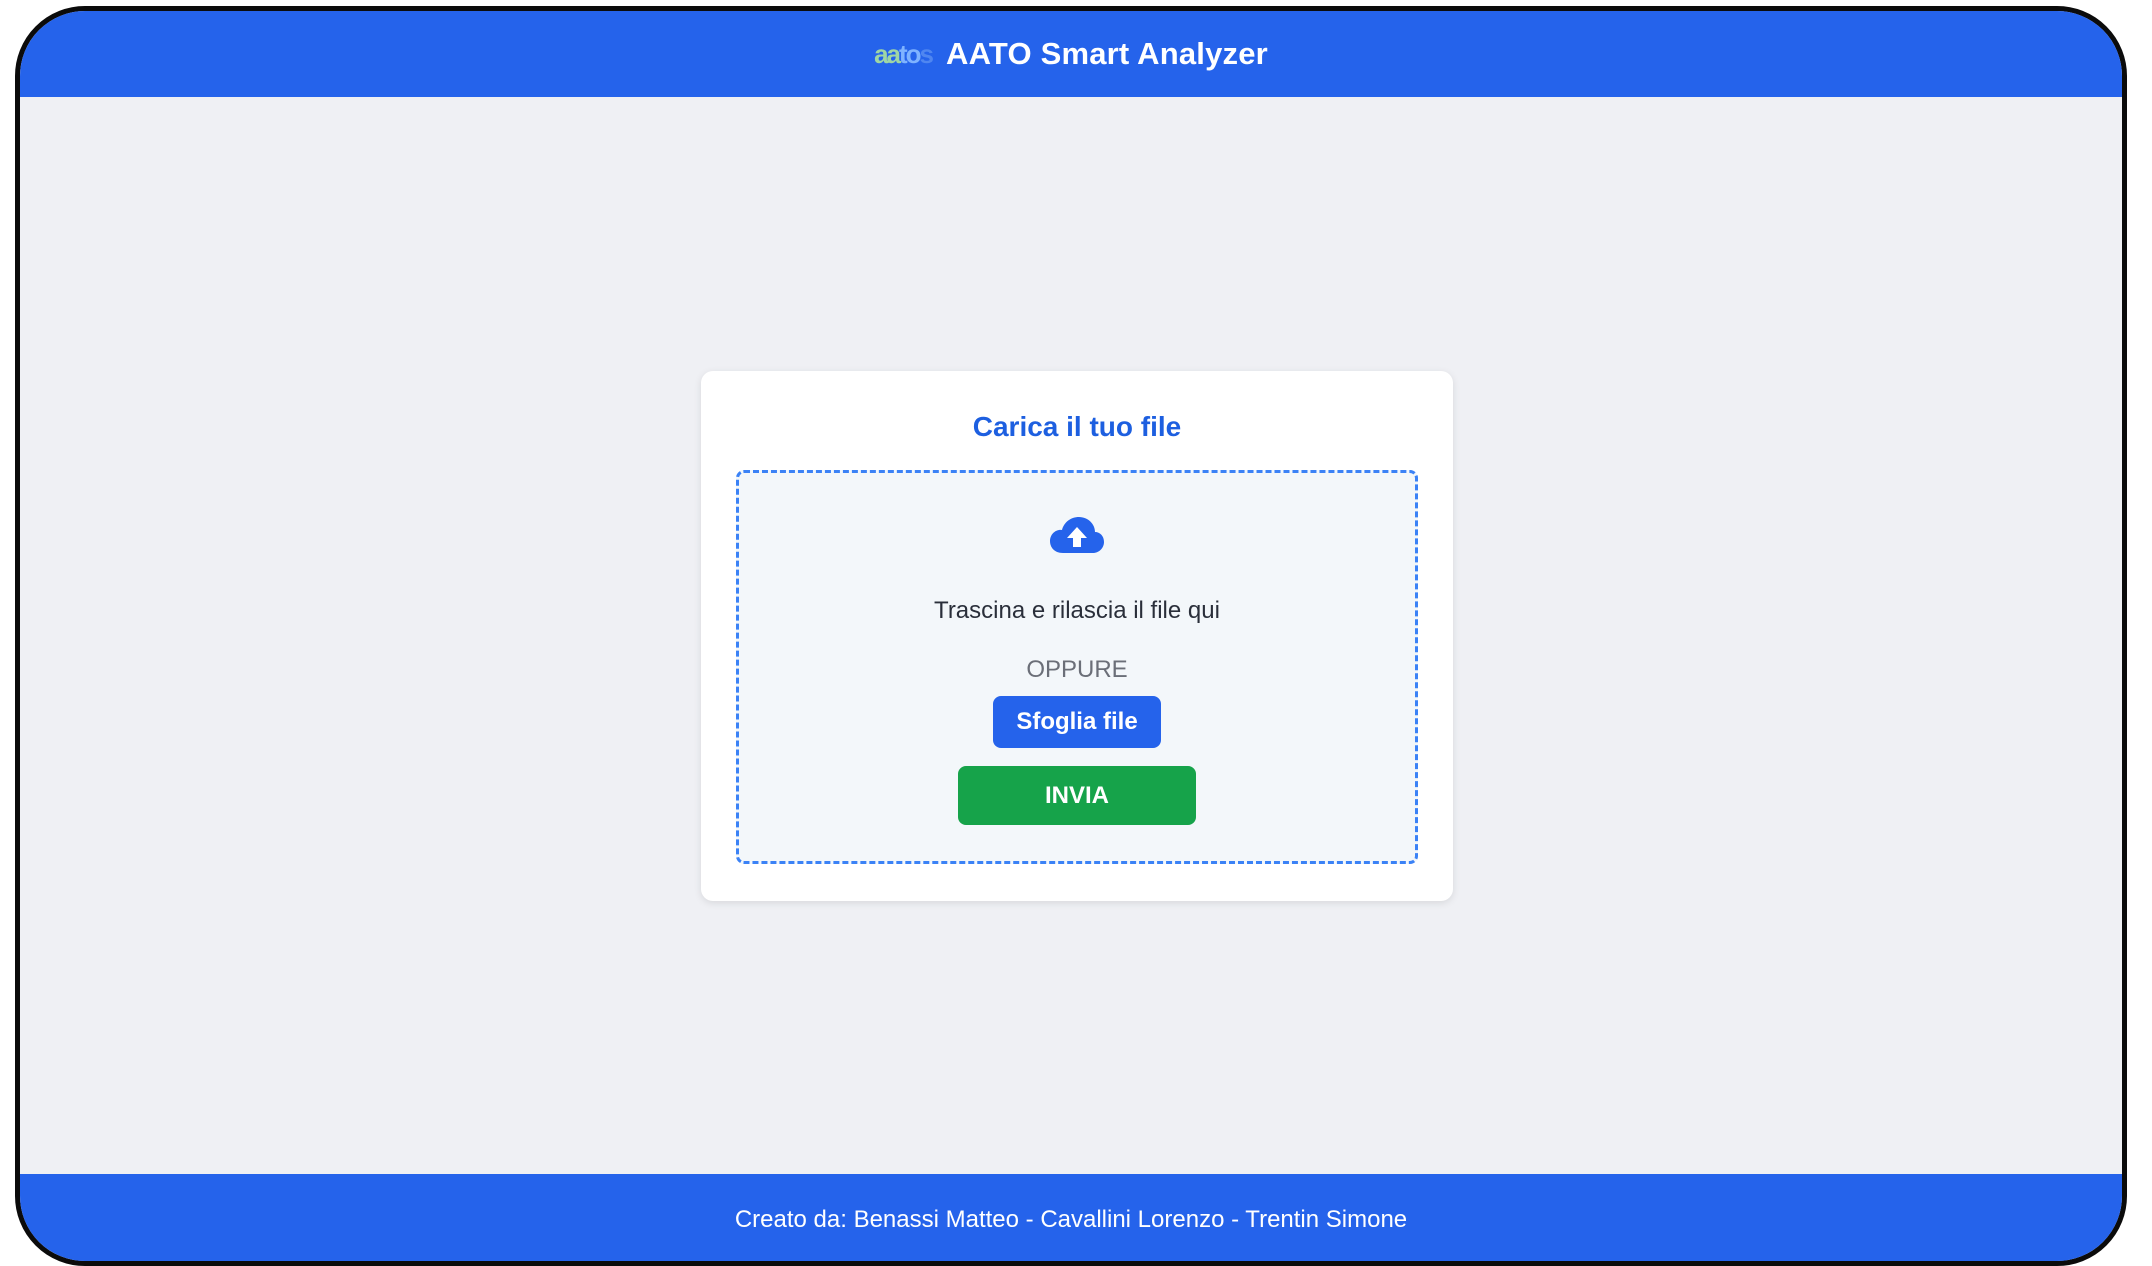  Describe the element at coordinates (1077, 722) in the screenshot. I see `browse-file-button: Sfoglia file` at that location.